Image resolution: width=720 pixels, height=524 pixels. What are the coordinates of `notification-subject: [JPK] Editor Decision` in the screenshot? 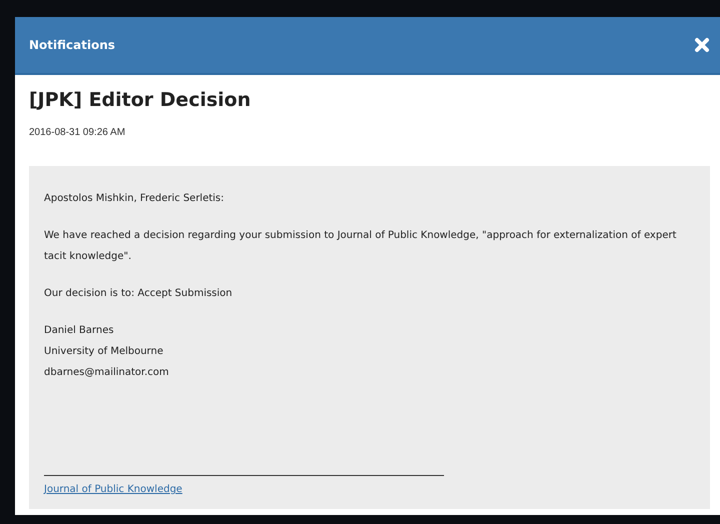 It's located at (140, 100).